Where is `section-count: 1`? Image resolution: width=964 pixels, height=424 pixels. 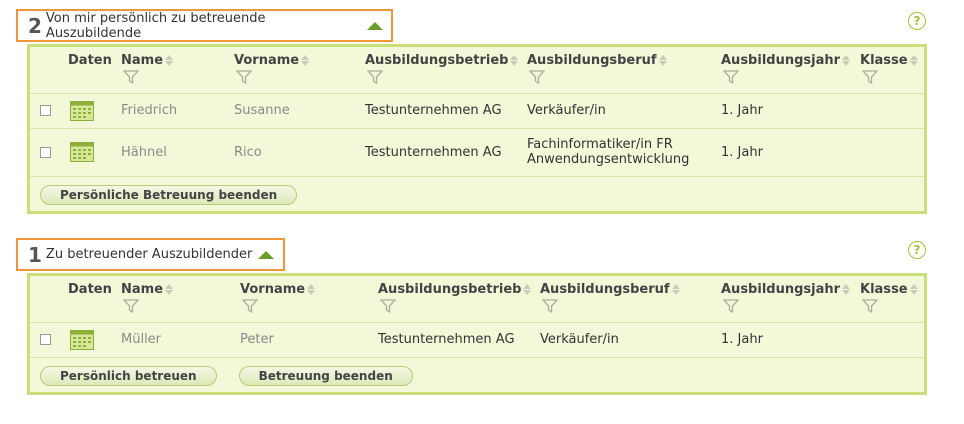 section-count: 1 is located at coordinates (35, 254).